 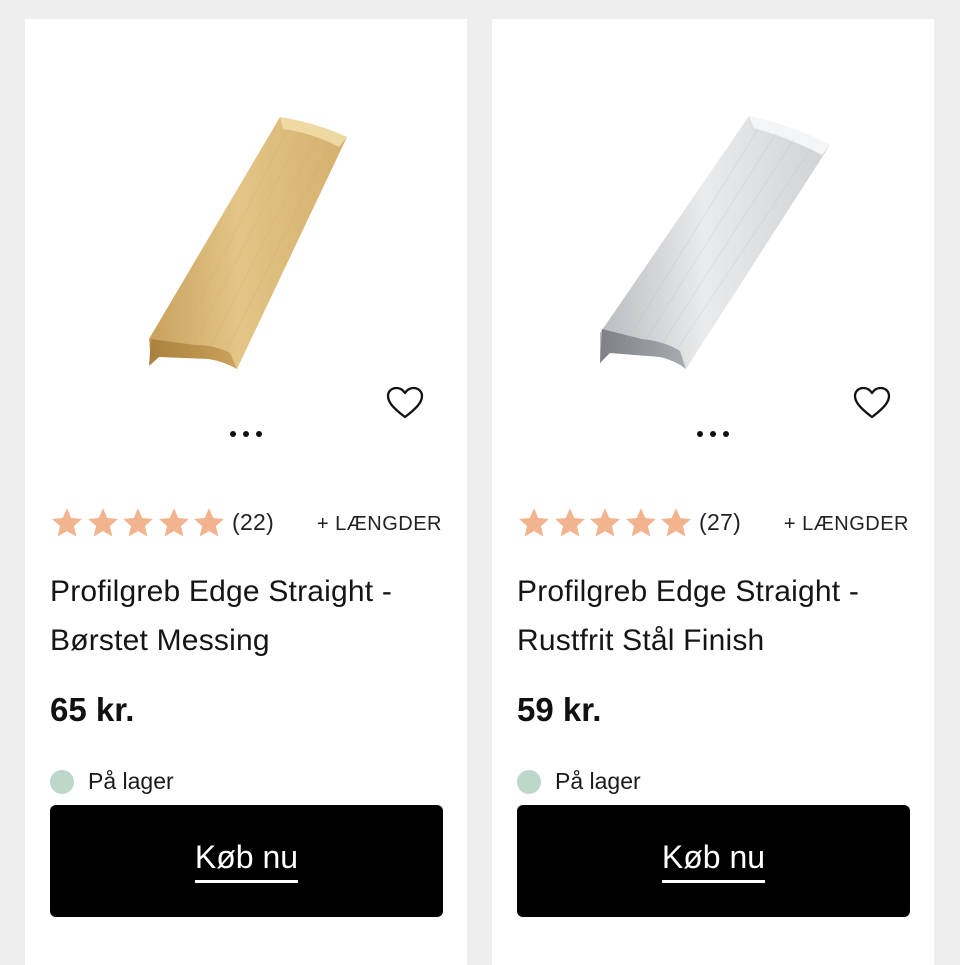 I want to click on stainless-steel-edge-handle-image, so click(x=715, y=242).